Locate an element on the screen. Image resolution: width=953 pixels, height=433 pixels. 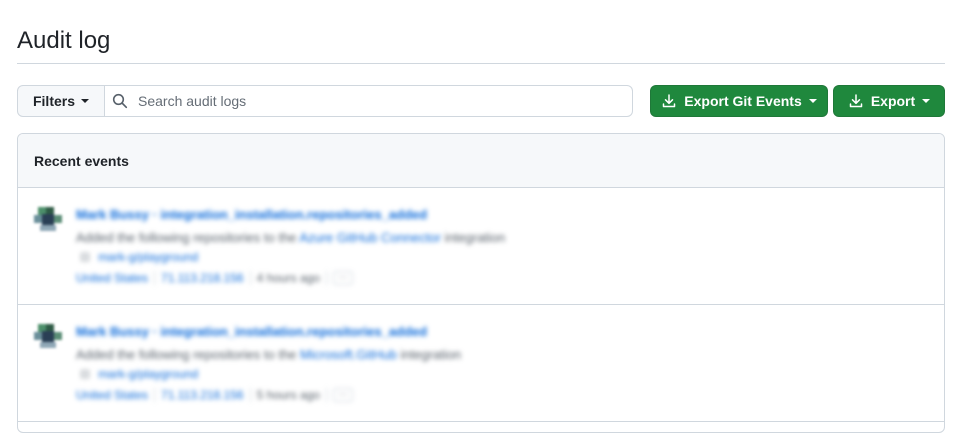
filters-label: Filters is located at coordinates (53, 101).